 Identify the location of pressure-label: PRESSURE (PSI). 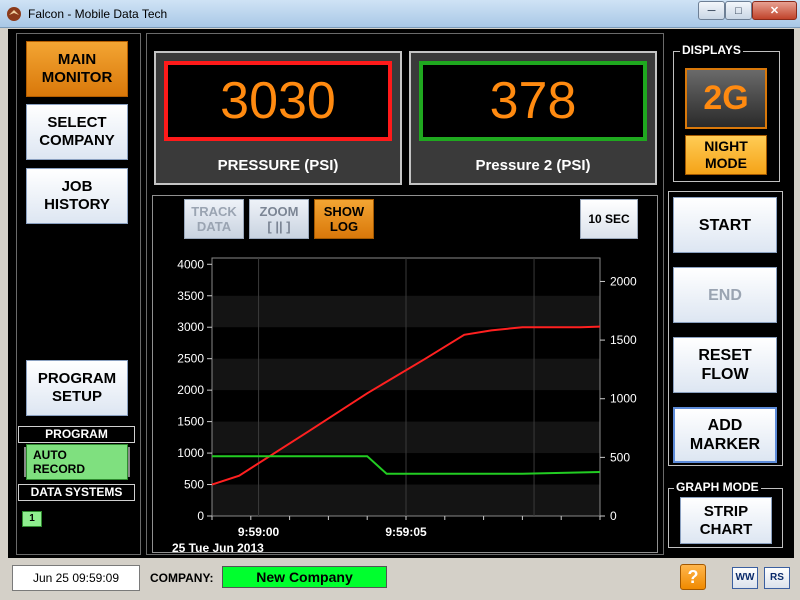
(278, 165).